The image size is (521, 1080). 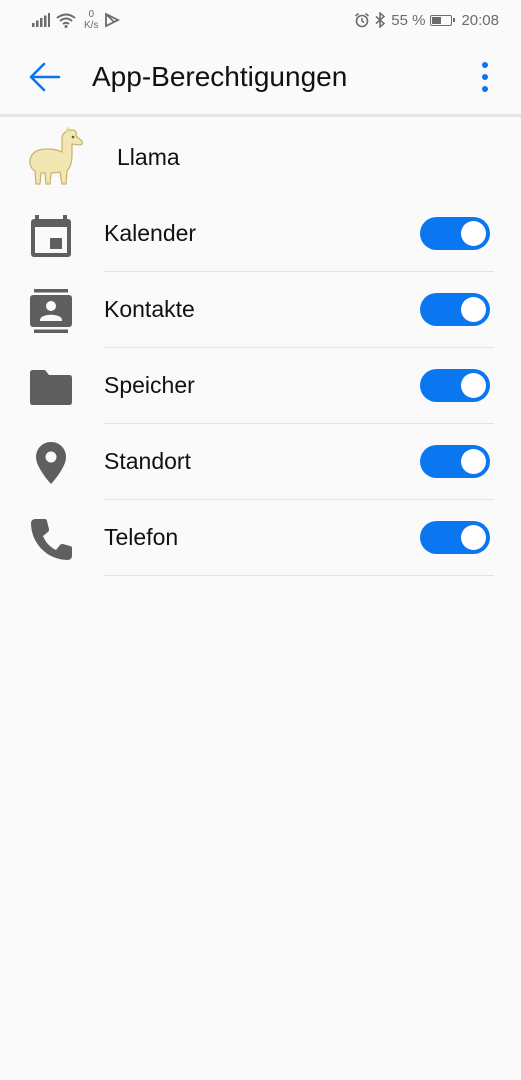 I want to click on status-bar: 0 K/s 55 % 20:08, so click(x=260, y=20).